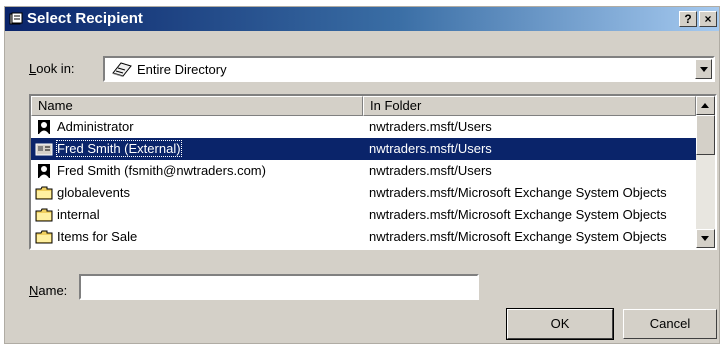 The image size is (724, 348). Describe the element at coordinates (197, 106) in the screenshot. I see `column-header-name: Name` at that location.